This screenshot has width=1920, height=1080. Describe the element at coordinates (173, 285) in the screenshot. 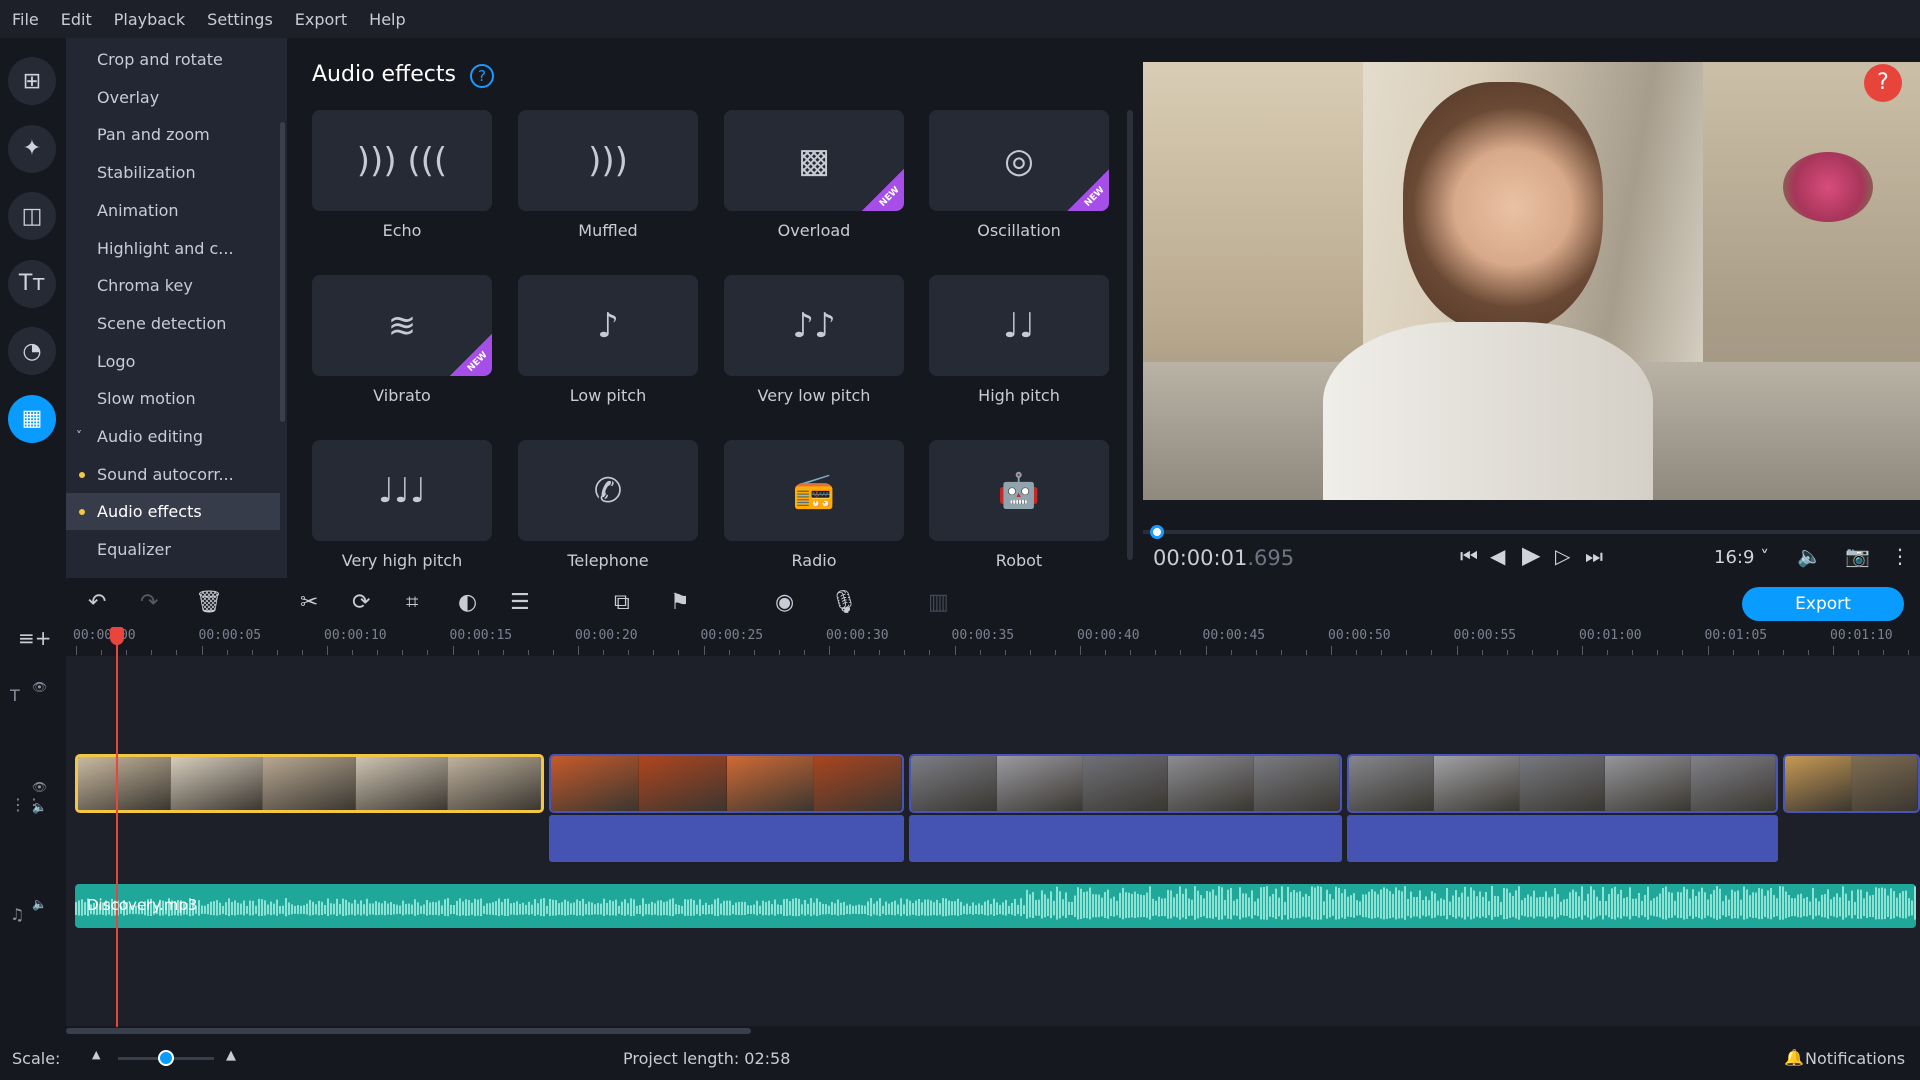

I see `tools-list-item: Chroma key` at that location.